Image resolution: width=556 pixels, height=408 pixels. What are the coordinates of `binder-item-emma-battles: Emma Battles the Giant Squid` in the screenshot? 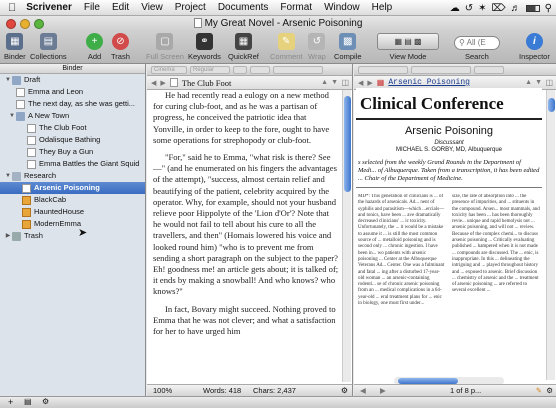 It's located at (83, 164).